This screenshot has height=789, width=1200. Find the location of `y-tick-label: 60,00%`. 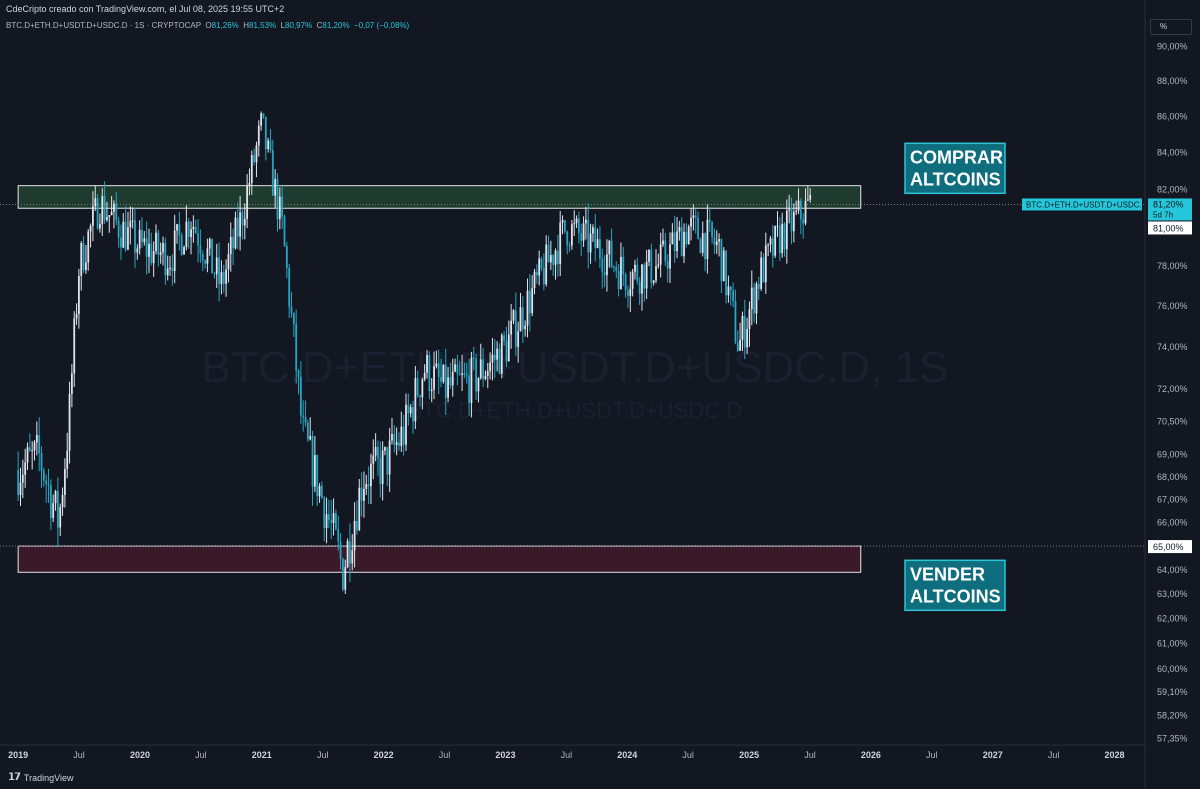

y-tick-label: 60,00% is located at coordinates (1172, 669).